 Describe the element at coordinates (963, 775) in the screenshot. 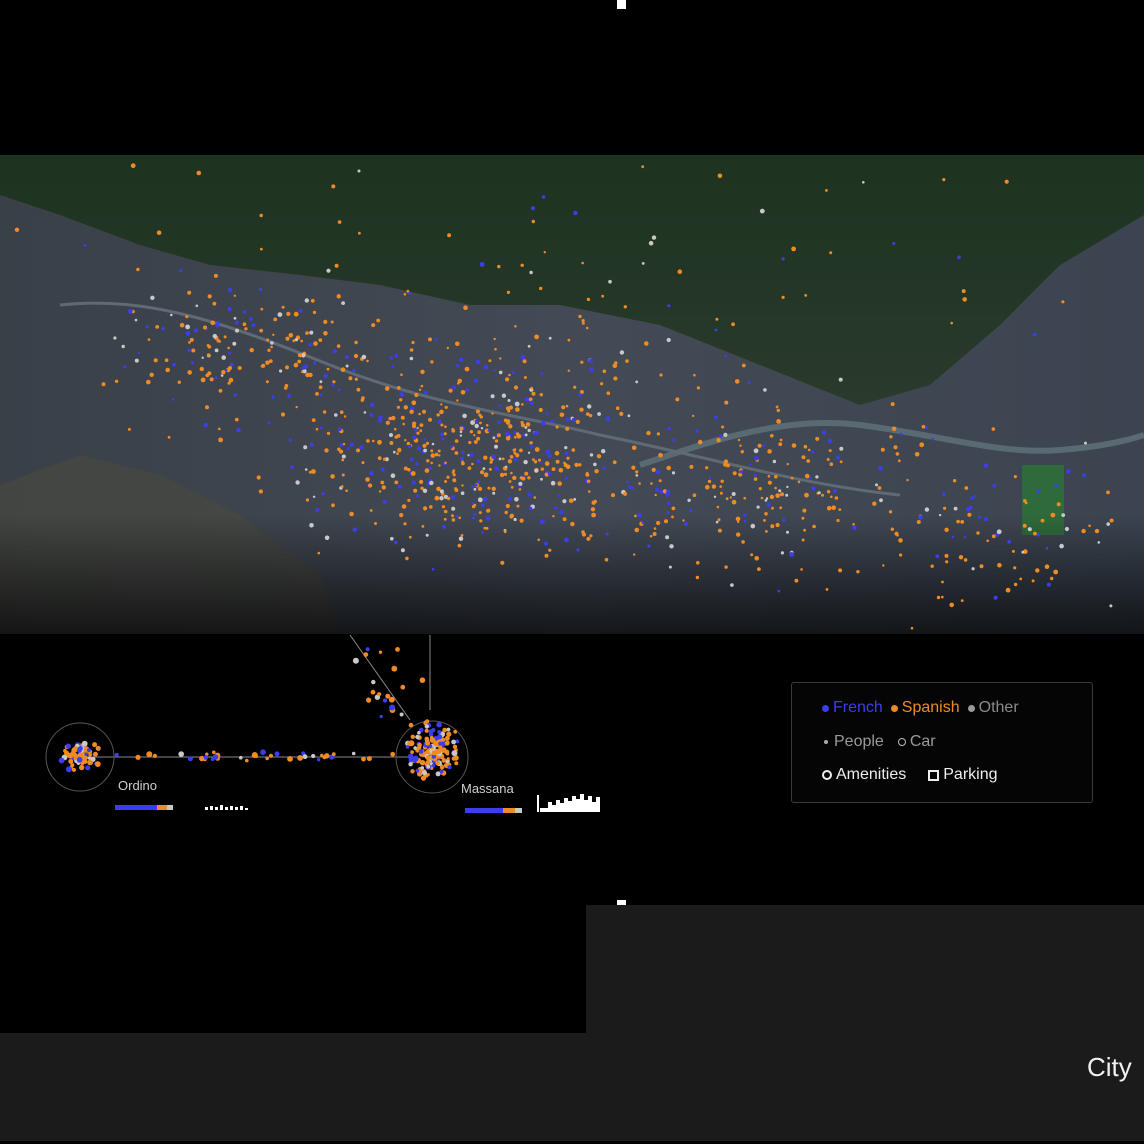

I see `legend-item-parking: Parking` at that location.